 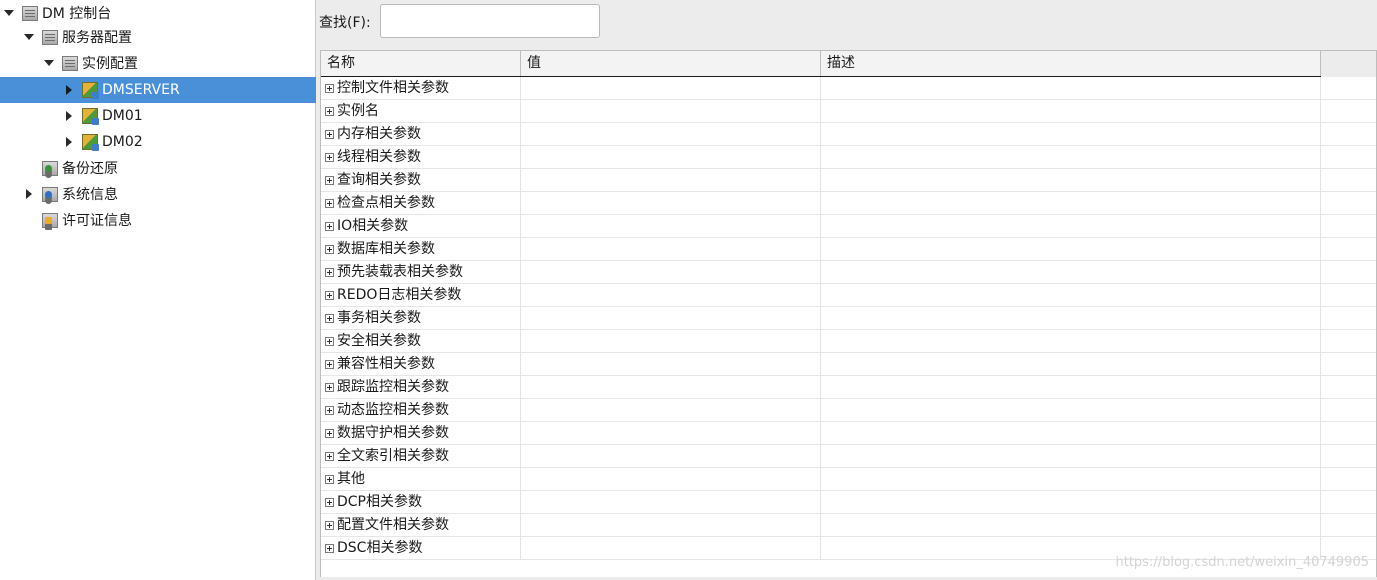 I want to click on tree-node-license: 许可证信息, so click(x=158, y=220).